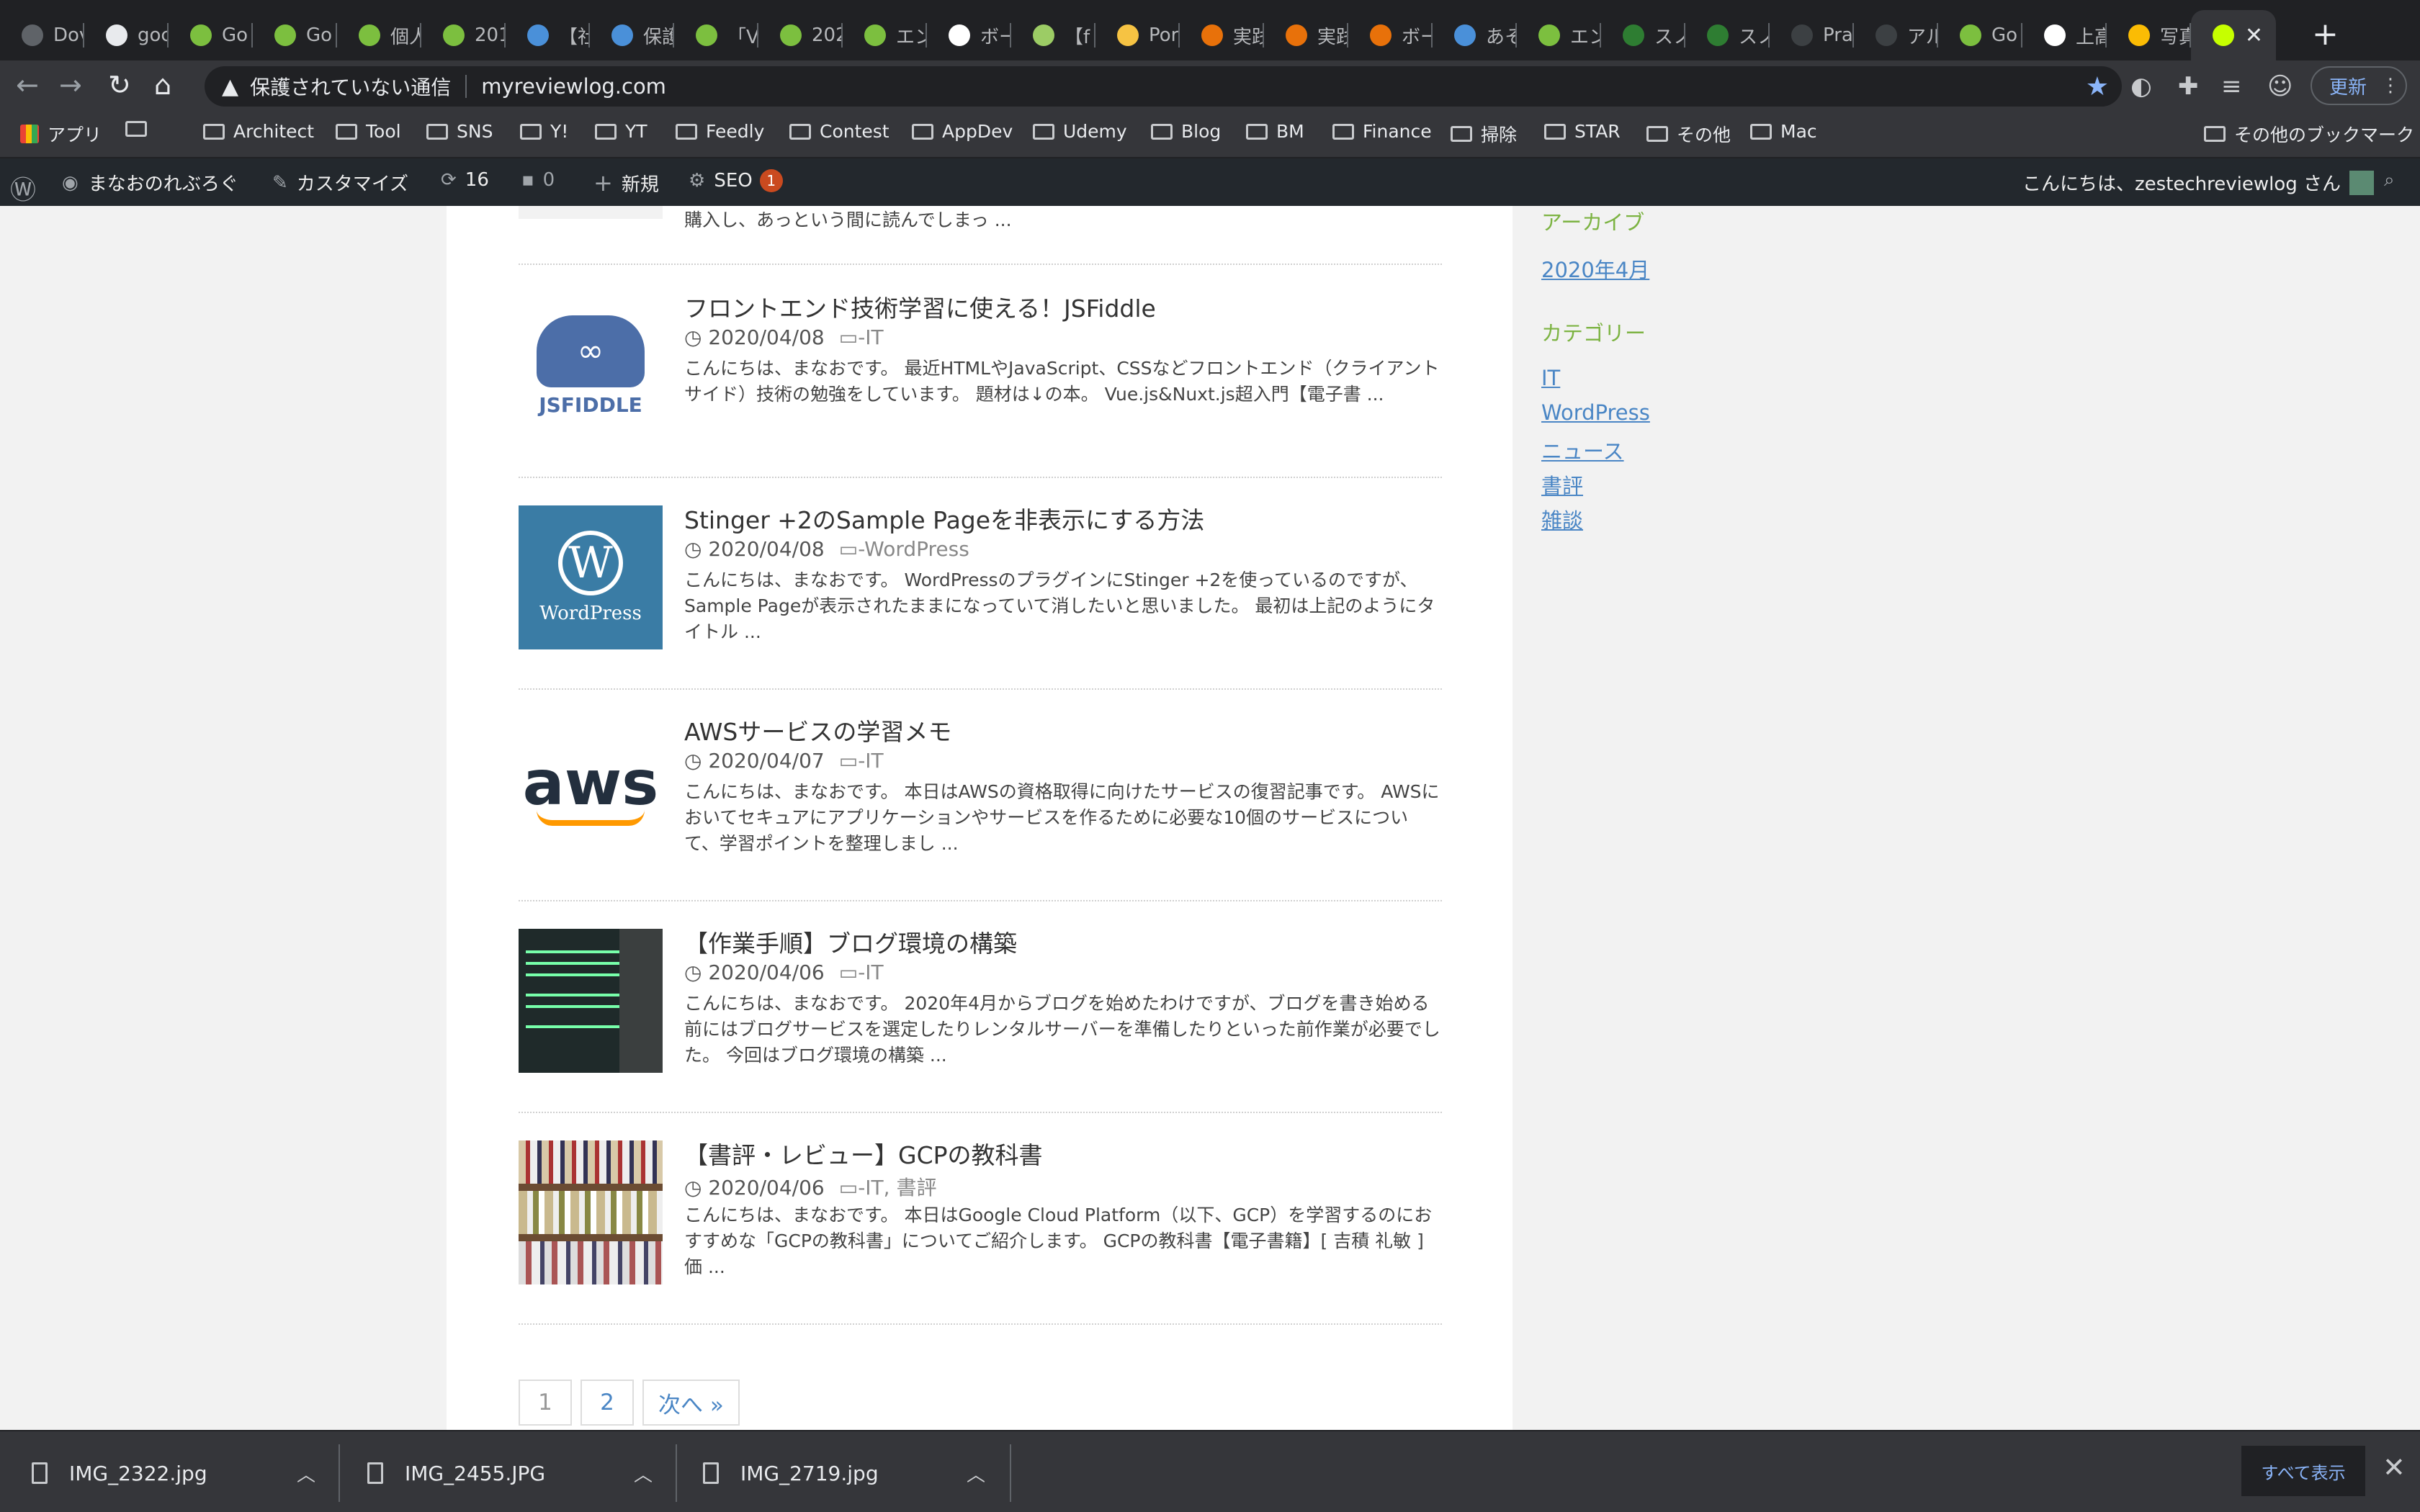 The width and height of the screenshot is (2420, 1512). What do you see at coordinates (2233, 35) in the screenshot?
I see `browser-tab: ✕` at bounding box center [2233, 35].